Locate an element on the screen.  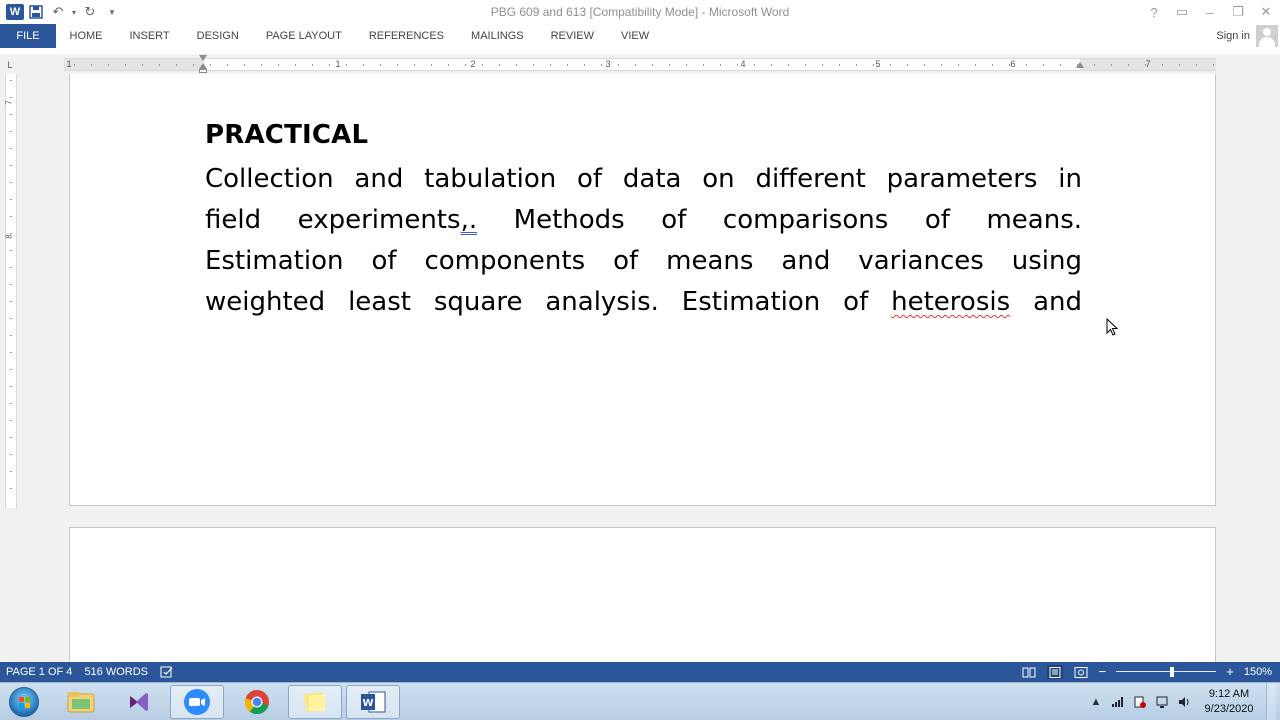
taskbar-chrome is located at coordinates (257, 702).